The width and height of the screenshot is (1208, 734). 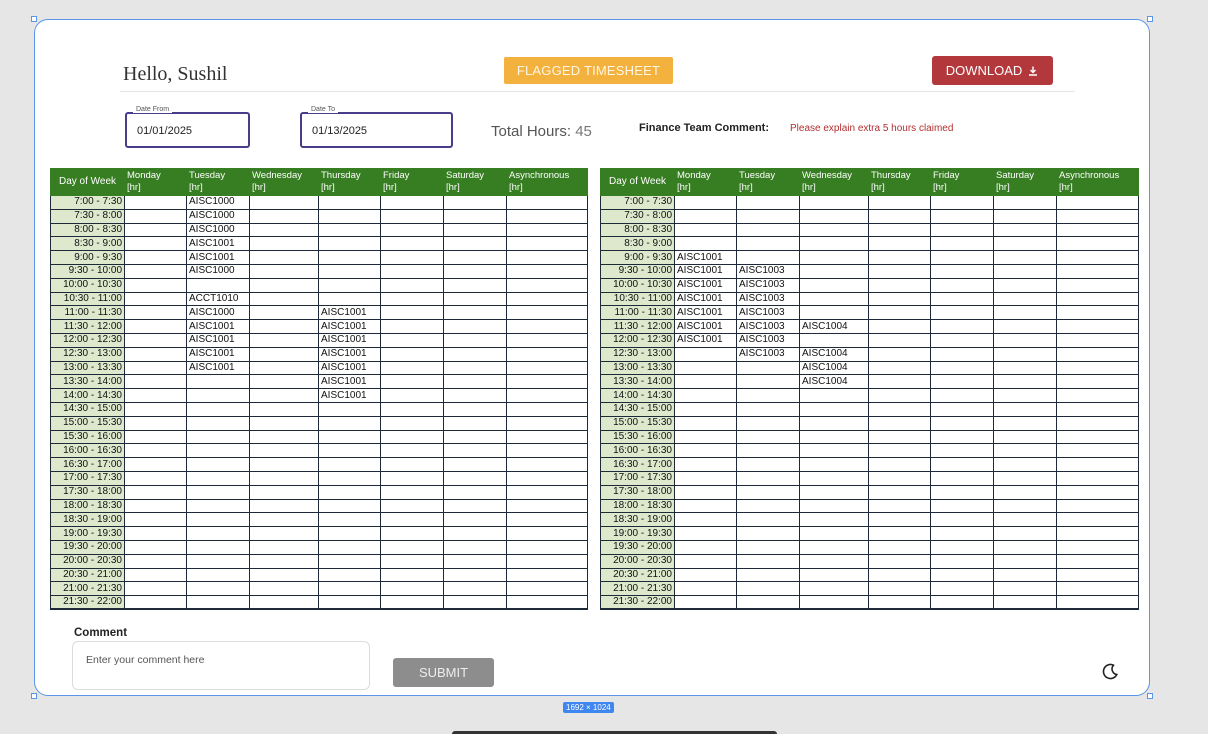 I want to click on timesheet-cell: AISC1003, so click(x=768, y=285).